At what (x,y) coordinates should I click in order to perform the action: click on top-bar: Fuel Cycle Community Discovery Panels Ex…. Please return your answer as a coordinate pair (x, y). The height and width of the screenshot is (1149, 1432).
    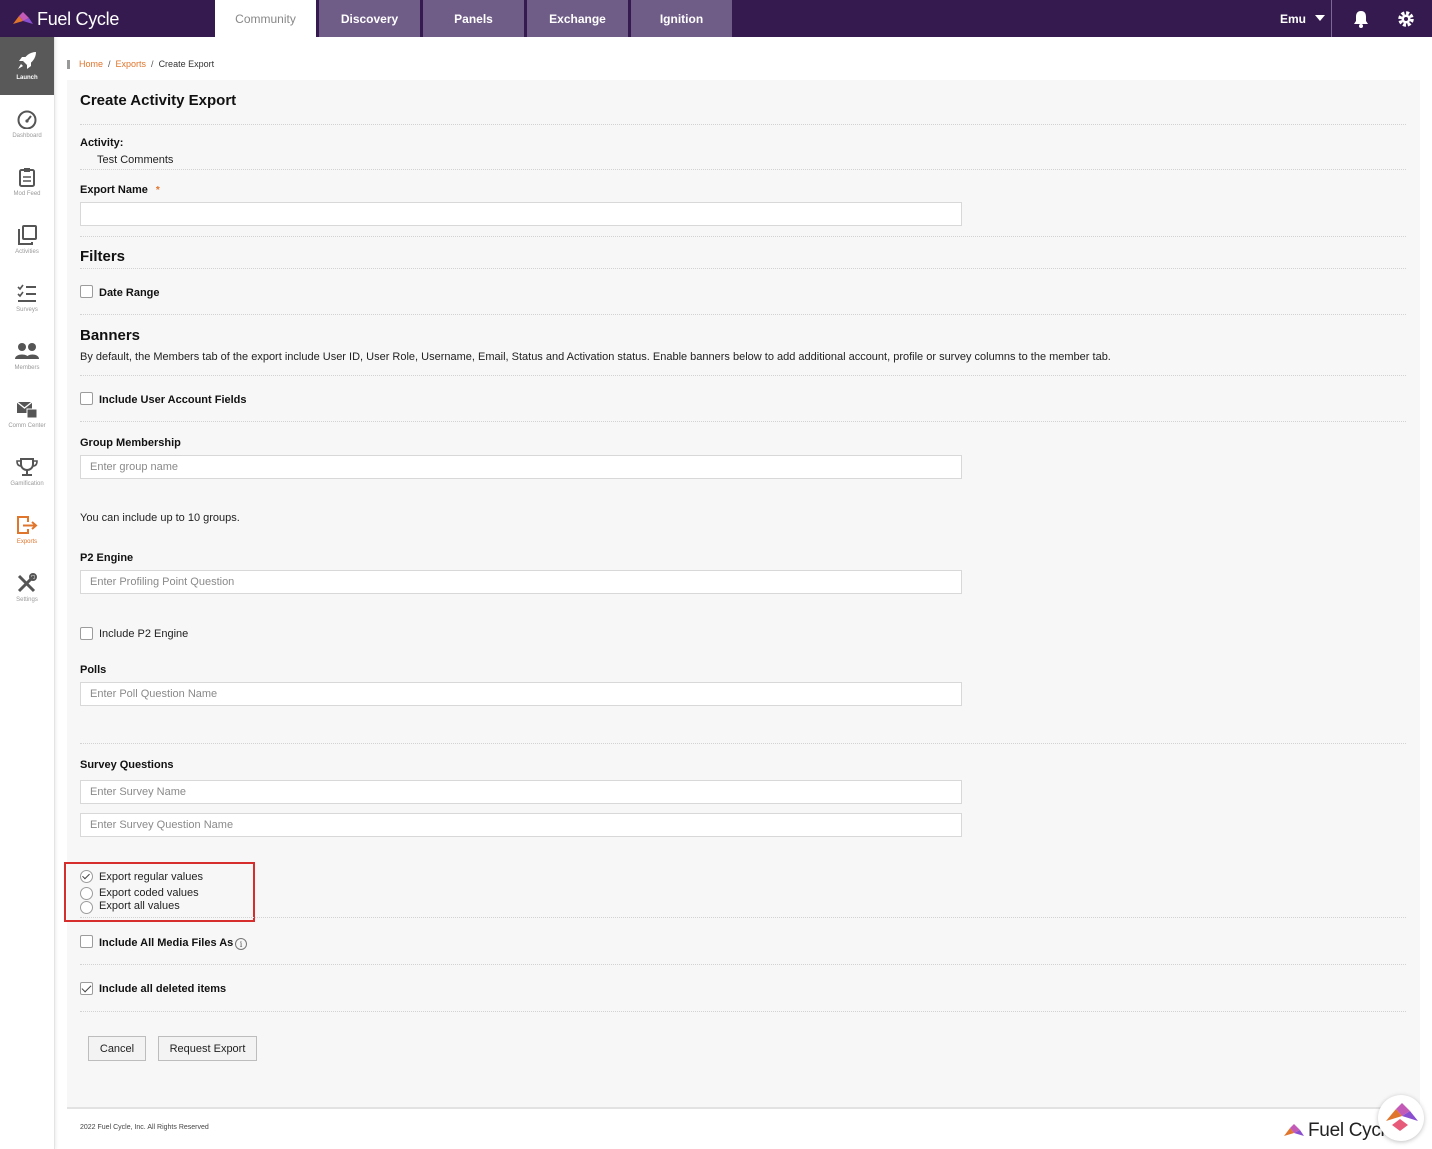
    Looking at the image, I should click on (716, 18).